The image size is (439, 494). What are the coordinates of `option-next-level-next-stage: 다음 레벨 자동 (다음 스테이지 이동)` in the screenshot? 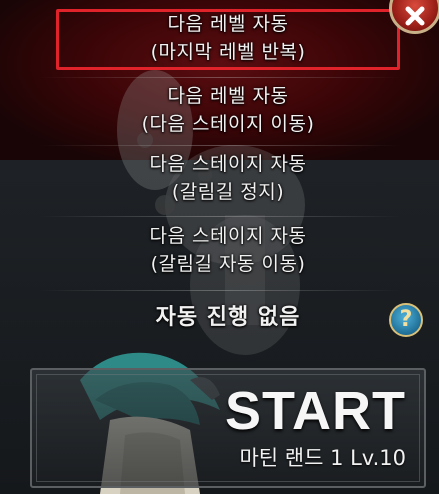 It's located at (228, 110).